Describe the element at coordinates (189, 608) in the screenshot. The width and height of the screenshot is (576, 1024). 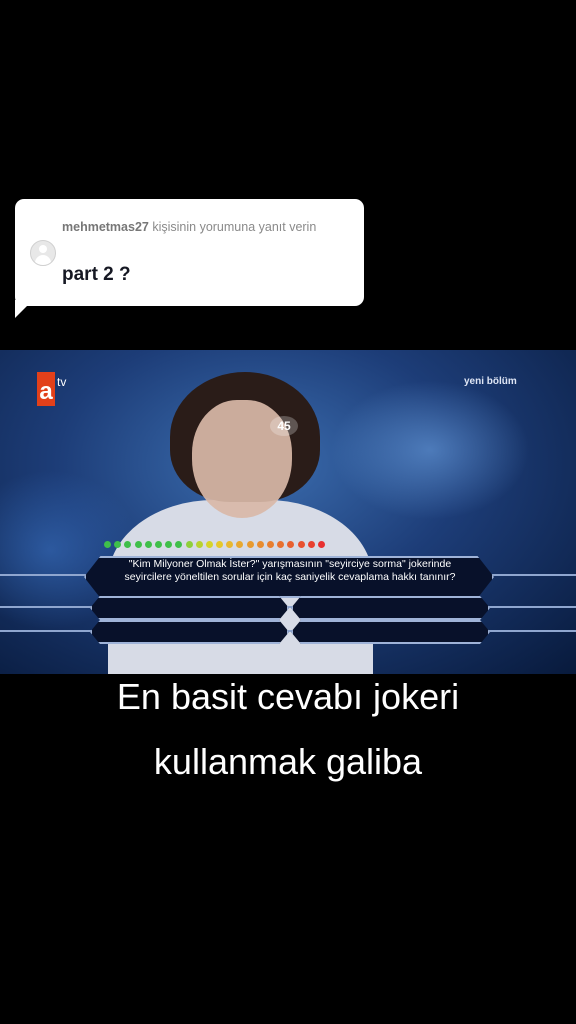
I see `answer-a` at that location.